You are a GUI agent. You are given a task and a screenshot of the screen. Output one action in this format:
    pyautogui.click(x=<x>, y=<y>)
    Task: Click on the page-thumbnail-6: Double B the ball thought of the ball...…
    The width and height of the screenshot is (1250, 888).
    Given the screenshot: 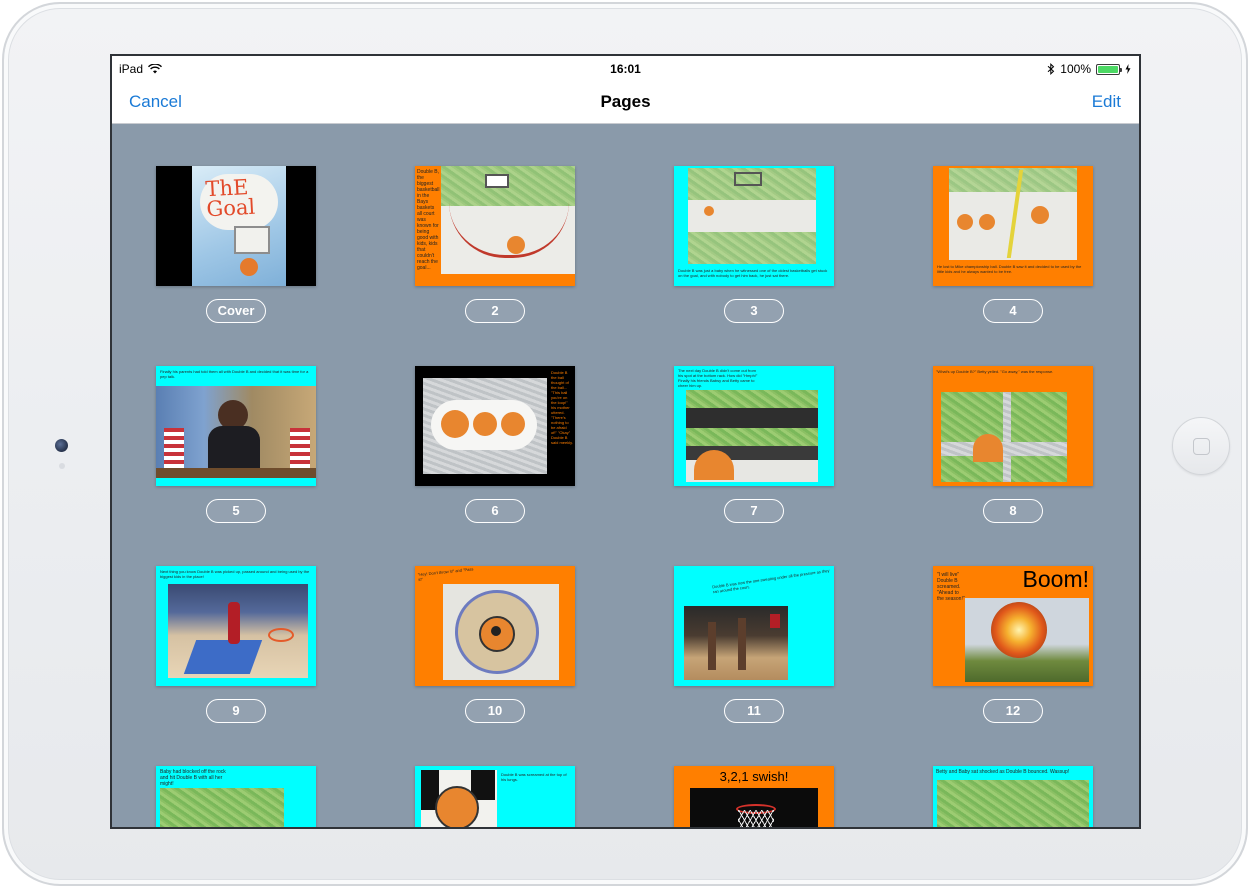 What is the action you would take?
    pyautogui.click(x=495, y=426)
    